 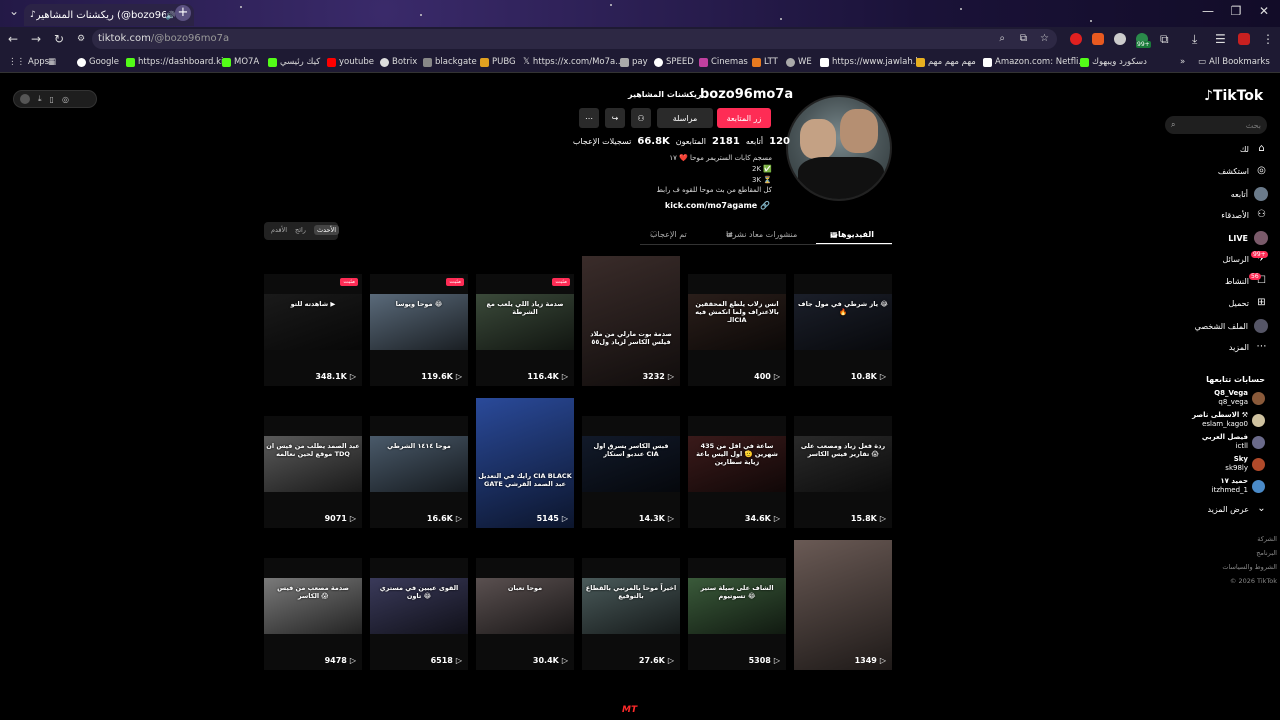 I want to click on menu-icon: ⋮, so click(x=1268, y=39).